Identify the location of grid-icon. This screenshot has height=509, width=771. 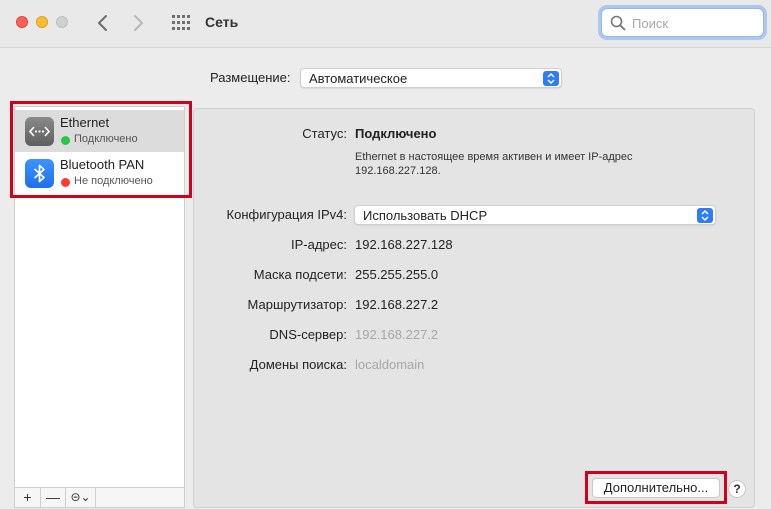
(181, 22).